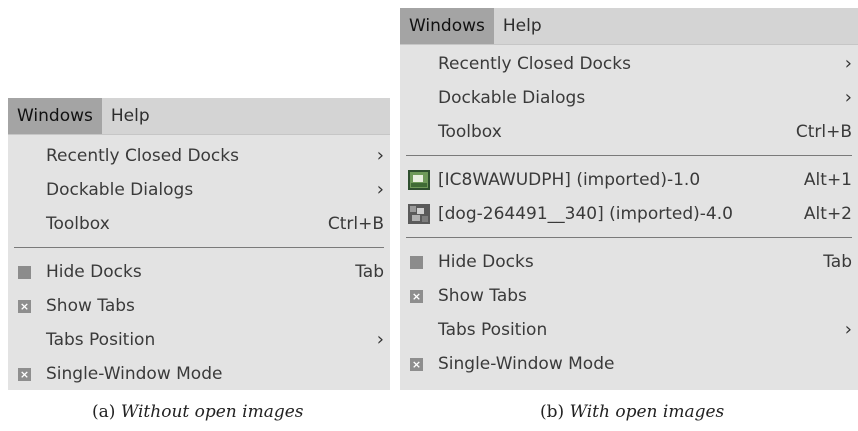 This screenshot has width=858, height=431. What do you see at coordinates (212, 412) in the screenshot?
I see `caption-text: Without open images` at bounding box center [212, 412].